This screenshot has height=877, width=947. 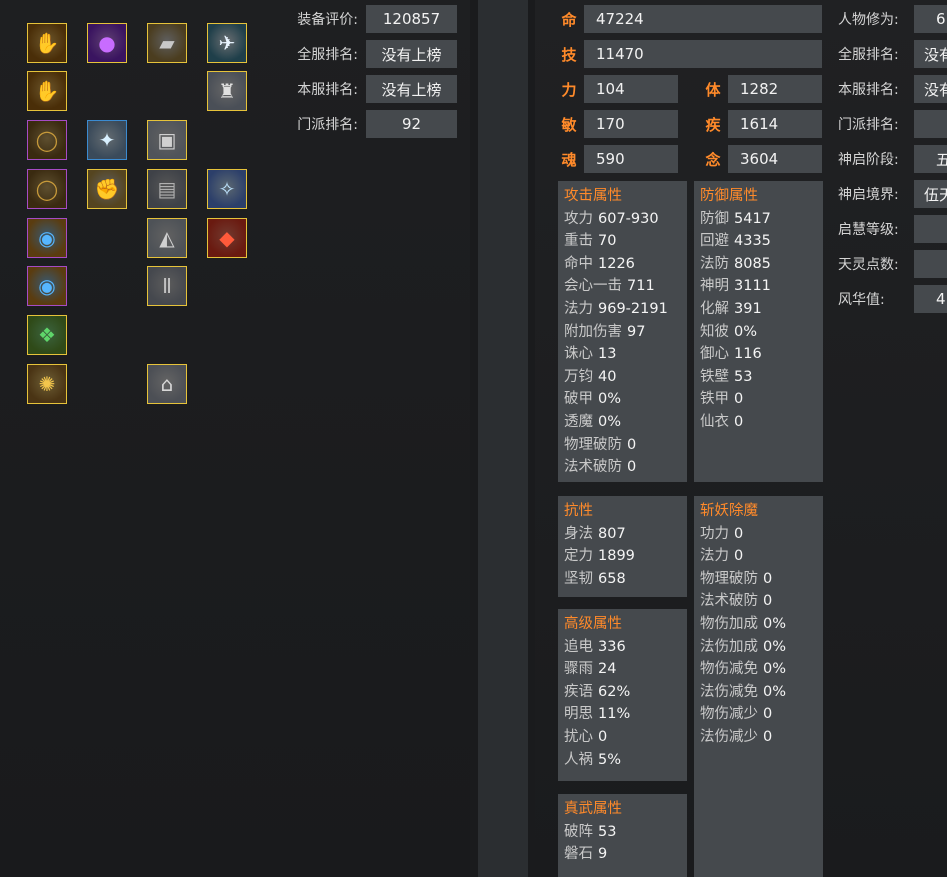 What do you see at coordinates (622, 286) in the screenshot?
I see `attribute-row: 会心一击 711` at bounding box center [622, 286].